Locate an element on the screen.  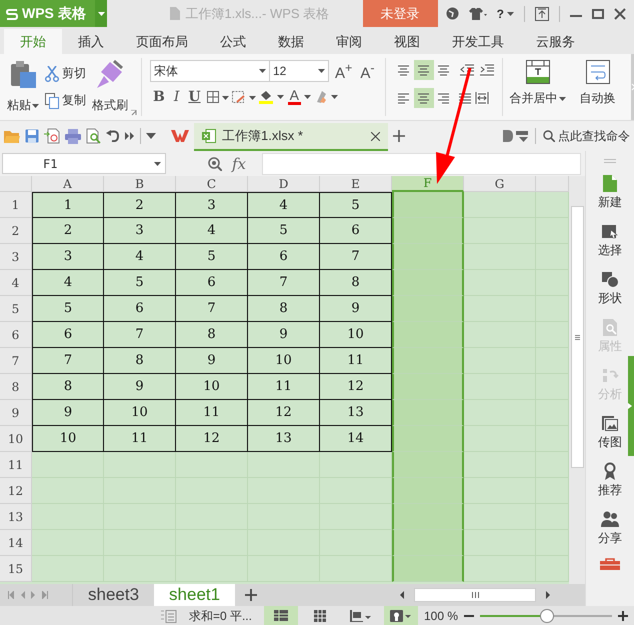
zoom-track is located at coordinates (546, 616).